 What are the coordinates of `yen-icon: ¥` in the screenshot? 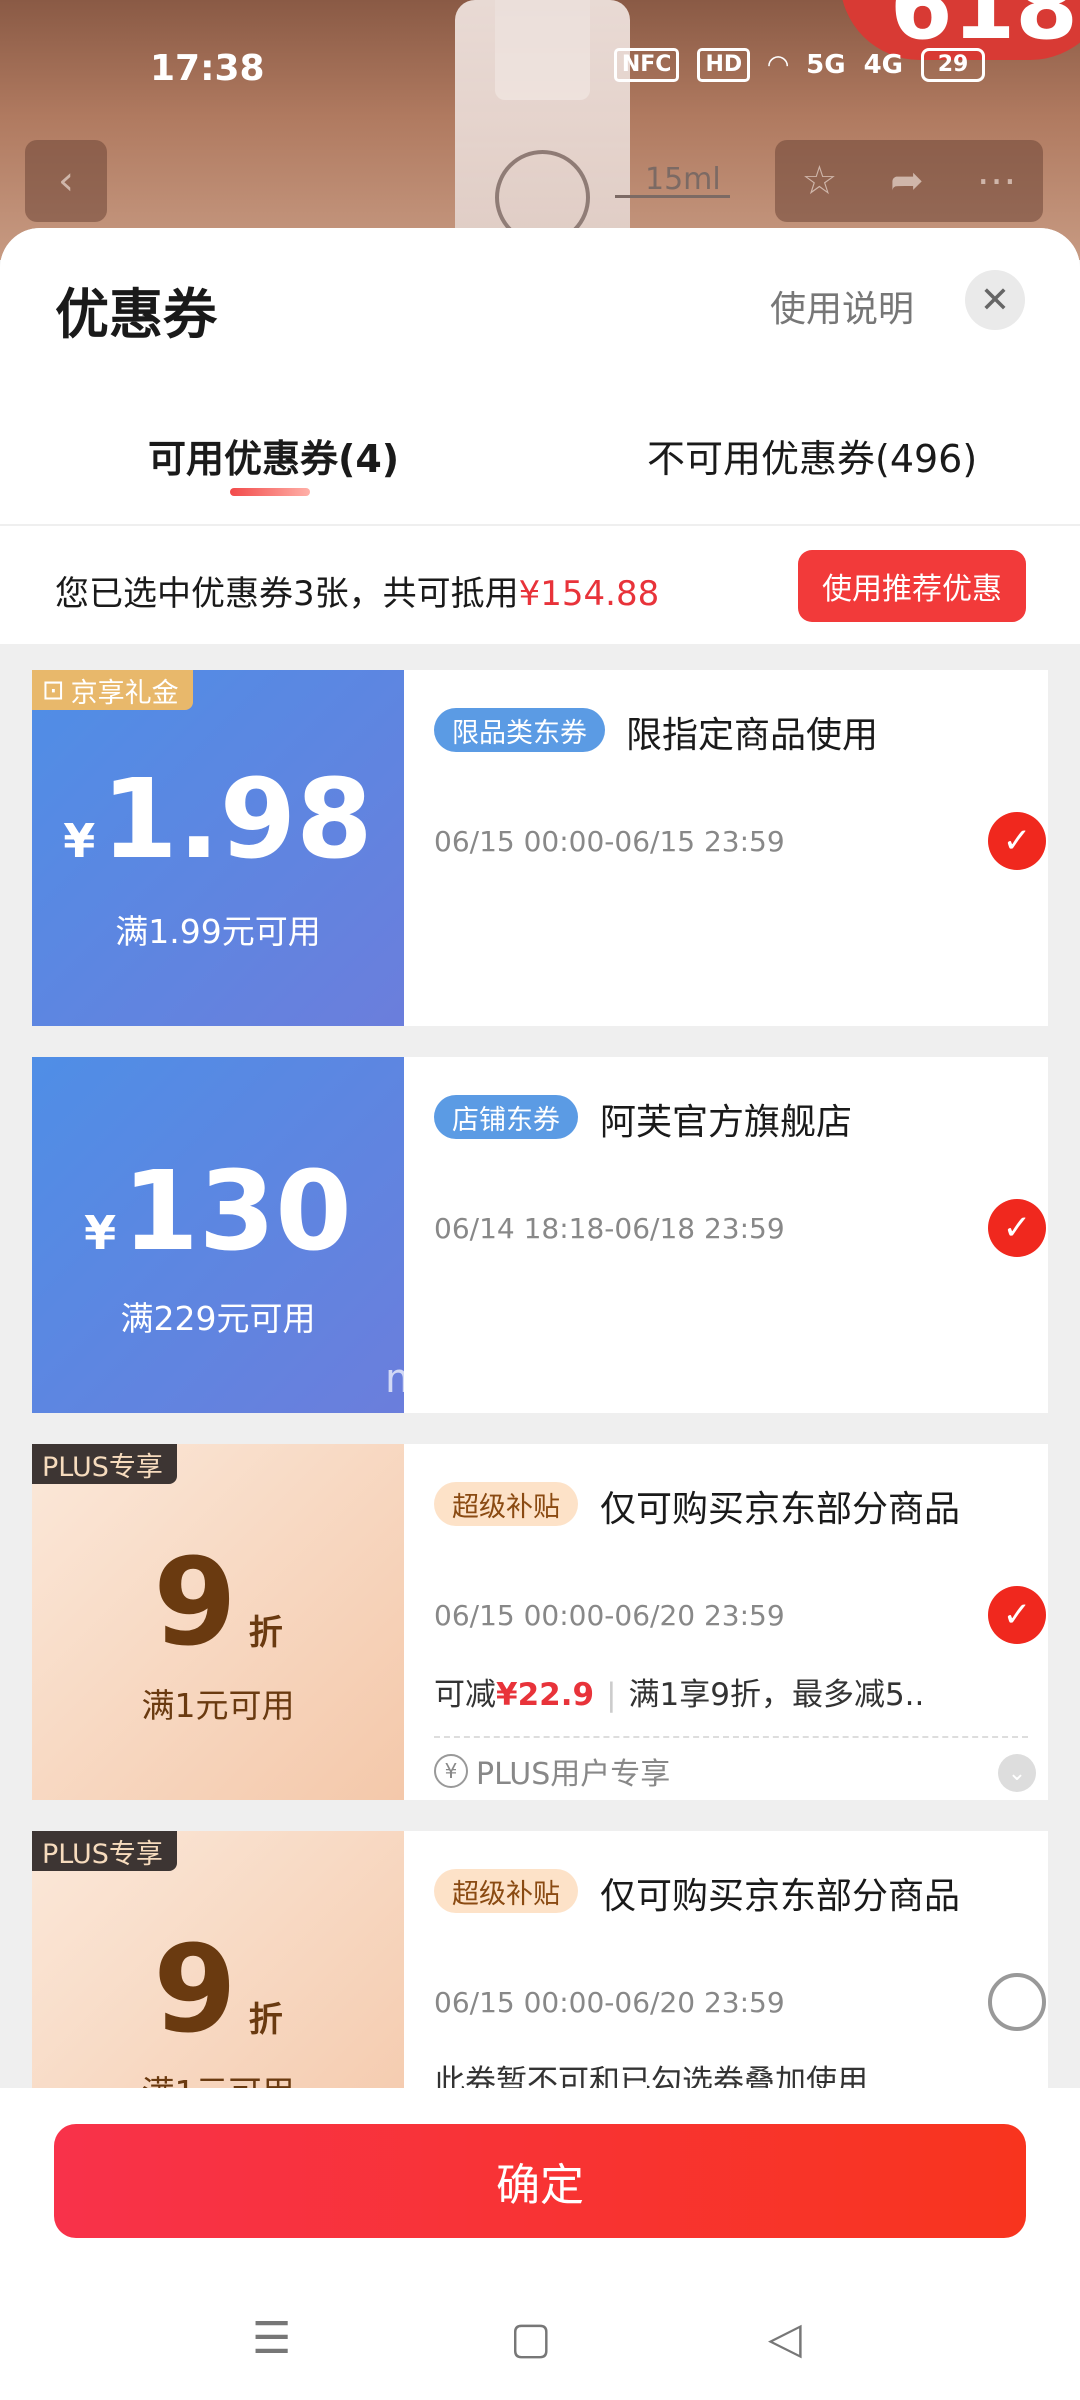 It's located at (451, 1771).